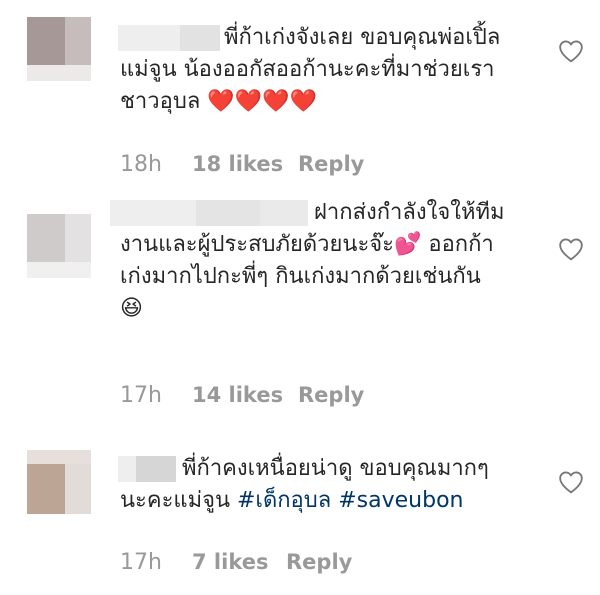  What do you see at coordinates (230, 562) in the screenshot?
I see `likes-count: 7 likes` at bounding box center [230, 562].